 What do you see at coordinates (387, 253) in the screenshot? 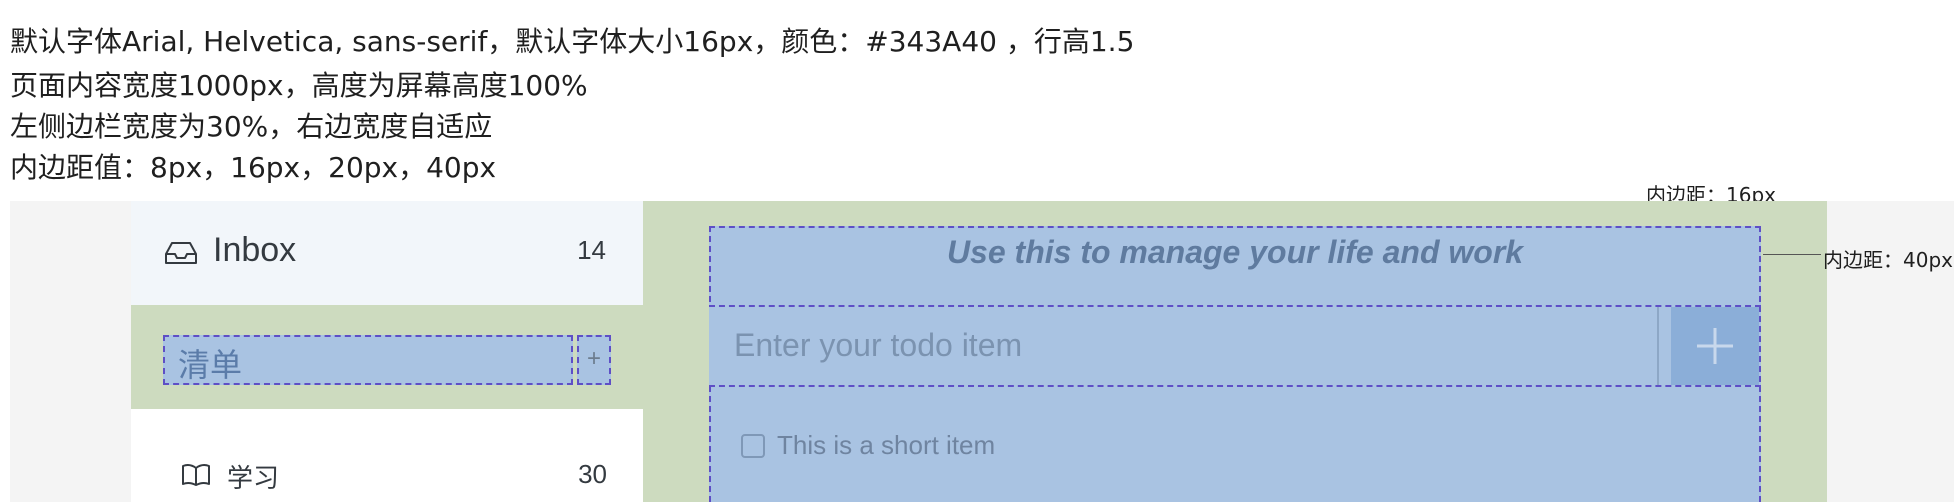
I see `sidebar-item-inbox: Inbox 14` at bounding box center [387, 253].